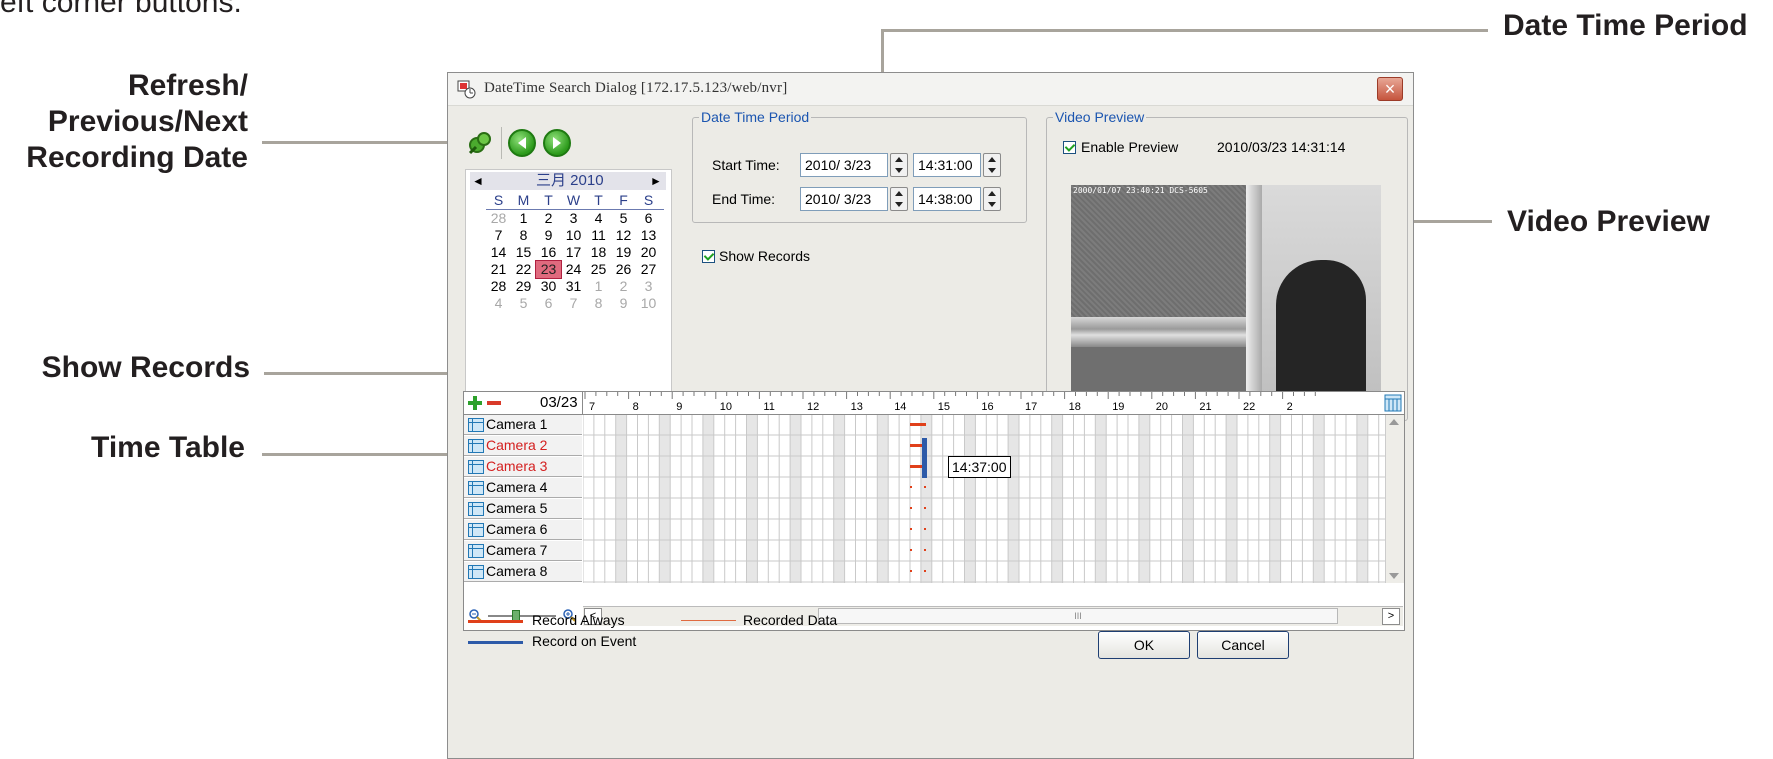 This screenshot has height=759, width=1773. What do you see at coordinates (598, 235) in the screenshot?
I see `calendar-day: 11` at bounding box center [598, 235].